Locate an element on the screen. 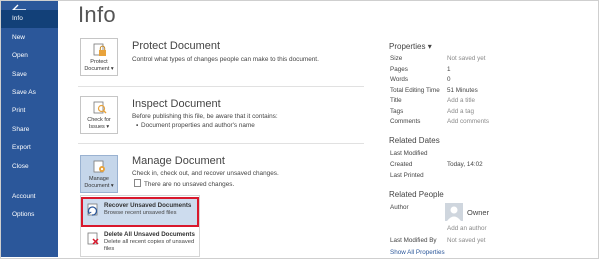 The height and width of the screenshot is (259, 599). inspect-bullet: ▪ Document properties and author's name is located at coordinates (195, 125).